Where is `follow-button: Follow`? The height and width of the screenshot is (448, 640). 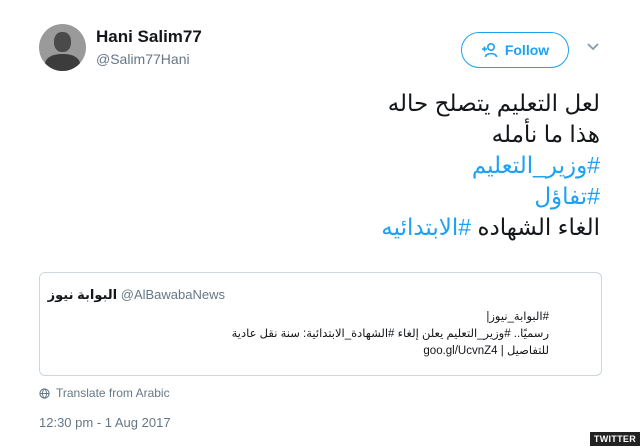
follow-button: Follow is located at coordinates (515, 50).